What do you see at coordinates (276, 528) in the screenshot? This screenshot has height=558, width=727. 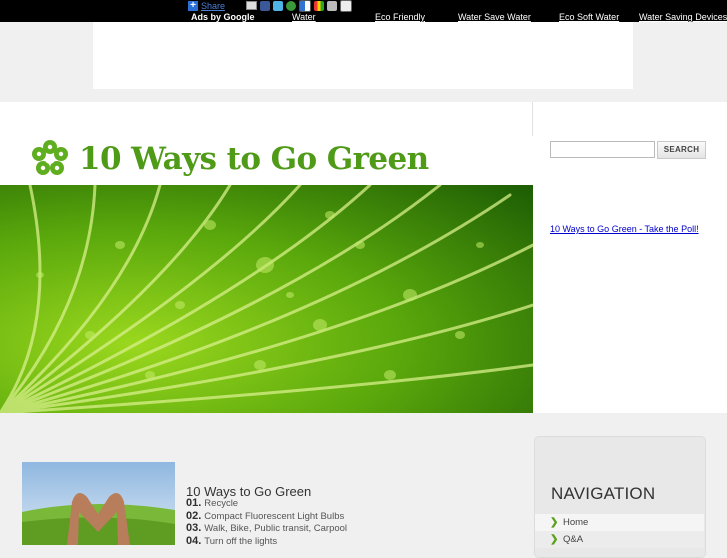 I see `list-item-text: Walk, Bike, Public transit, Carpool` at bounding box center [276, 528].